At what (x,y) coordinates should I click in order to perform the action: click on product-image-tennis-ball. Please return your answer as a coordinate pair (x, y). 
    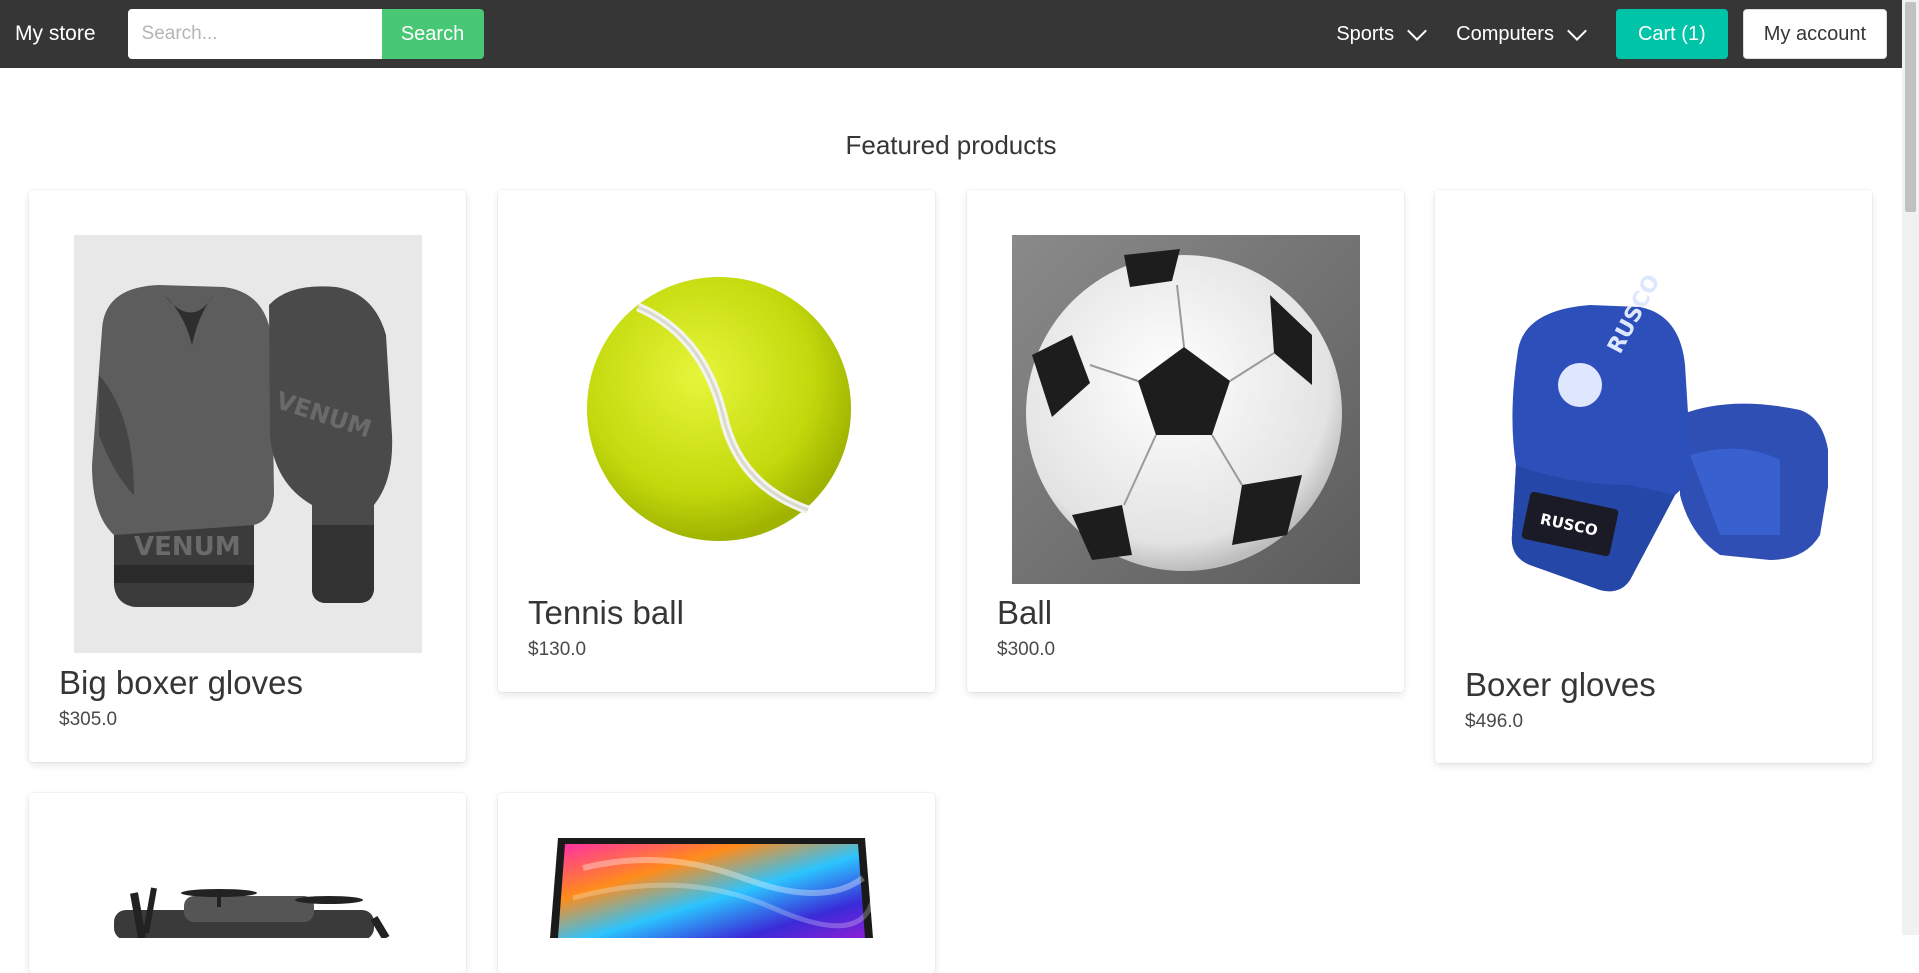
    Looking at the image, I should click on (717, 409).